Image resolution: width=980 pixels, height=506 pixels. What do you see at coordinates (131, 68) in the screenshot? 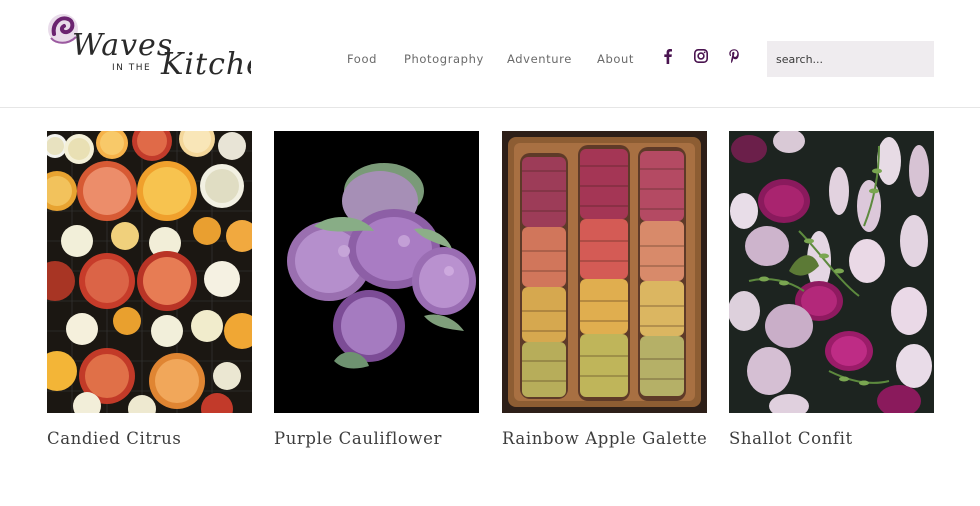
I see `logo-text-mid: IN THE` at bounding box center [131, 68].